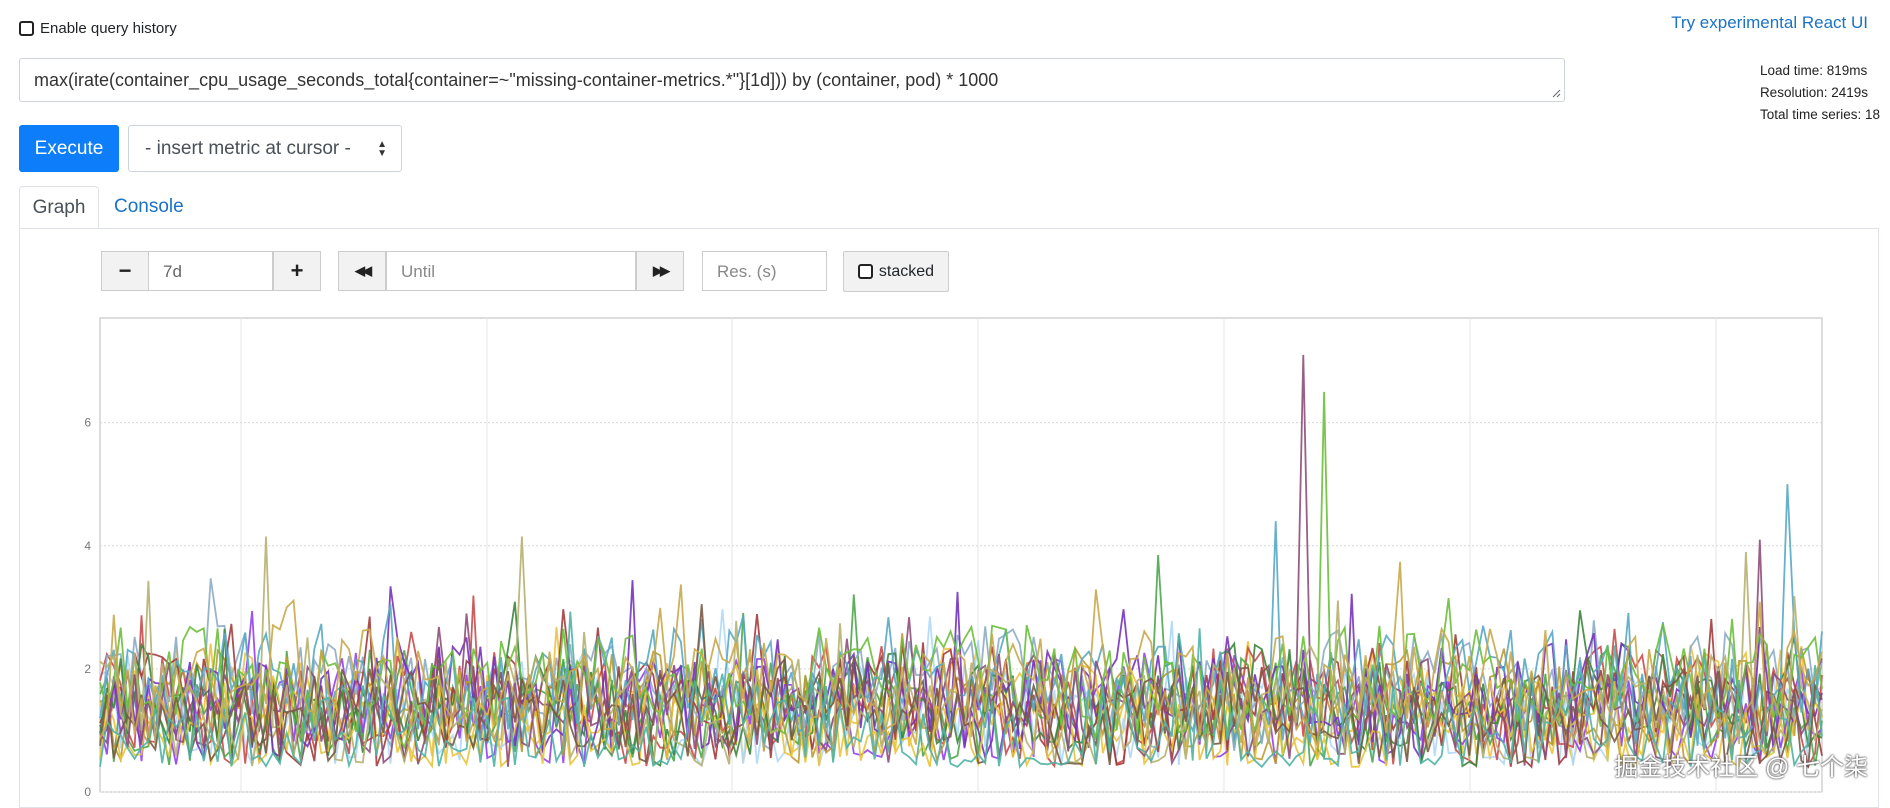 This screenshot has height=808, width=1890. Describe the element at coordinates (1741, 767) in the screenshot. I see `watermark: 掘金技术社区 @ 七个柒` at that location.